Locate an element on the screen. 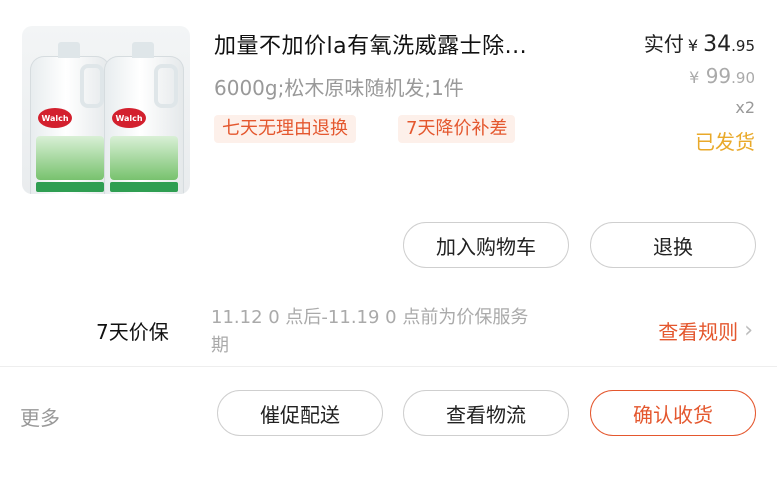 The height and width of the screenshot is (500, 777). price-guarantee-period: 11.12 0 点后-11.19 0 点前为价保服务期 is located at coordinates (370, 331).